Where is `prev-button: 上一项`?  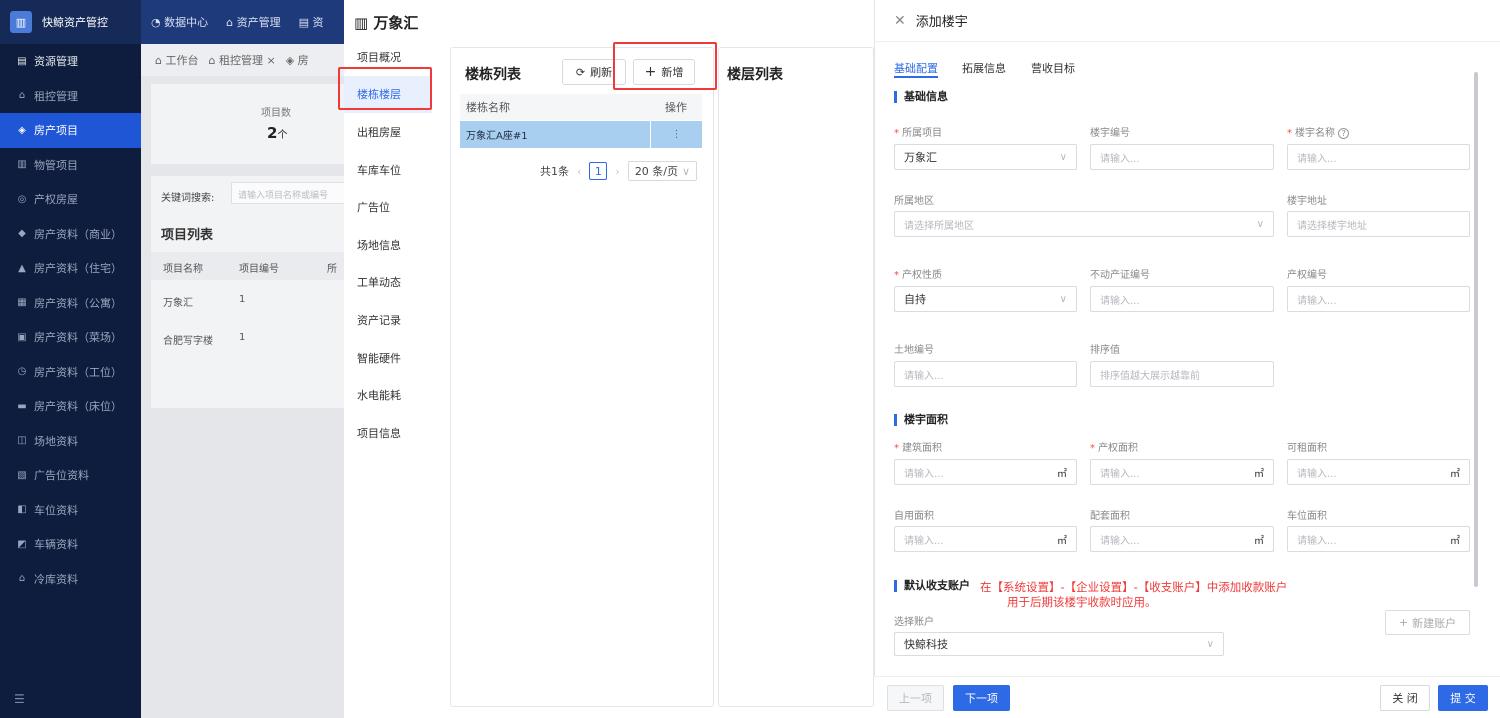
prev-button: 上一项 is located at coordinates (915, 698).